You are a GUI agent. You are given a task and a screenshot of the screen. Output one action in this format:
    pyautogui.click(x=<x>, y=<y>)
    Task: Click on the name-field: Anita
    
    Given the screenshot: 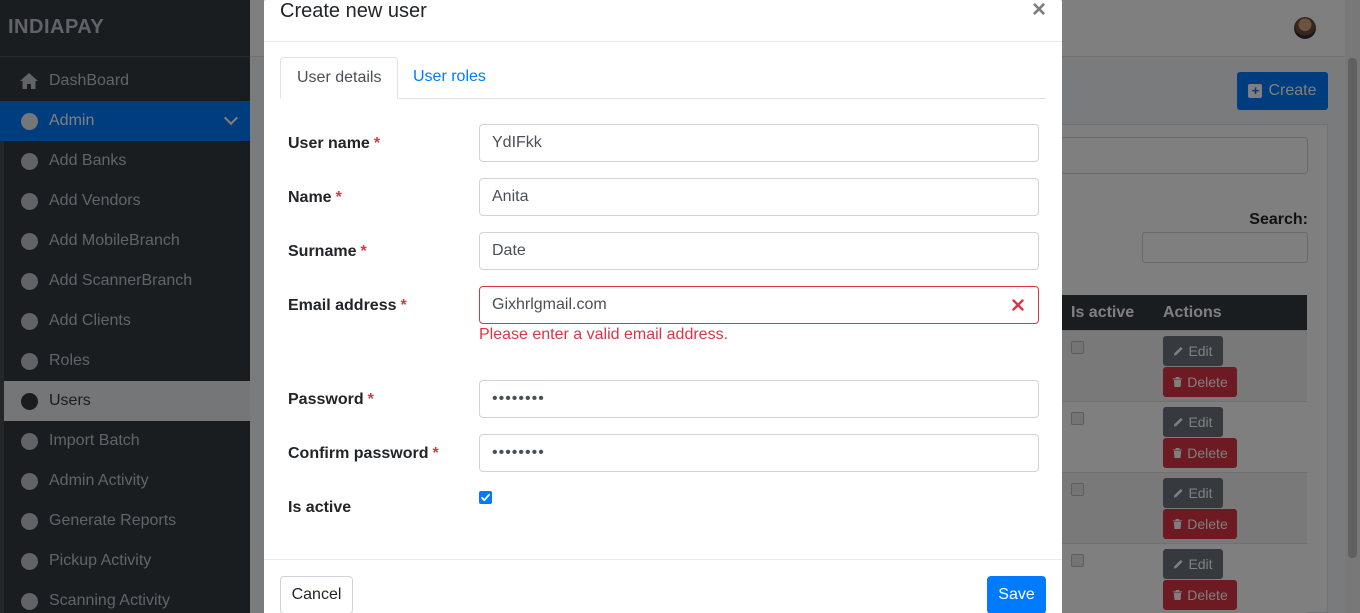 What is the action you would take?
    pyautogui.click(x=759, y=197)
    